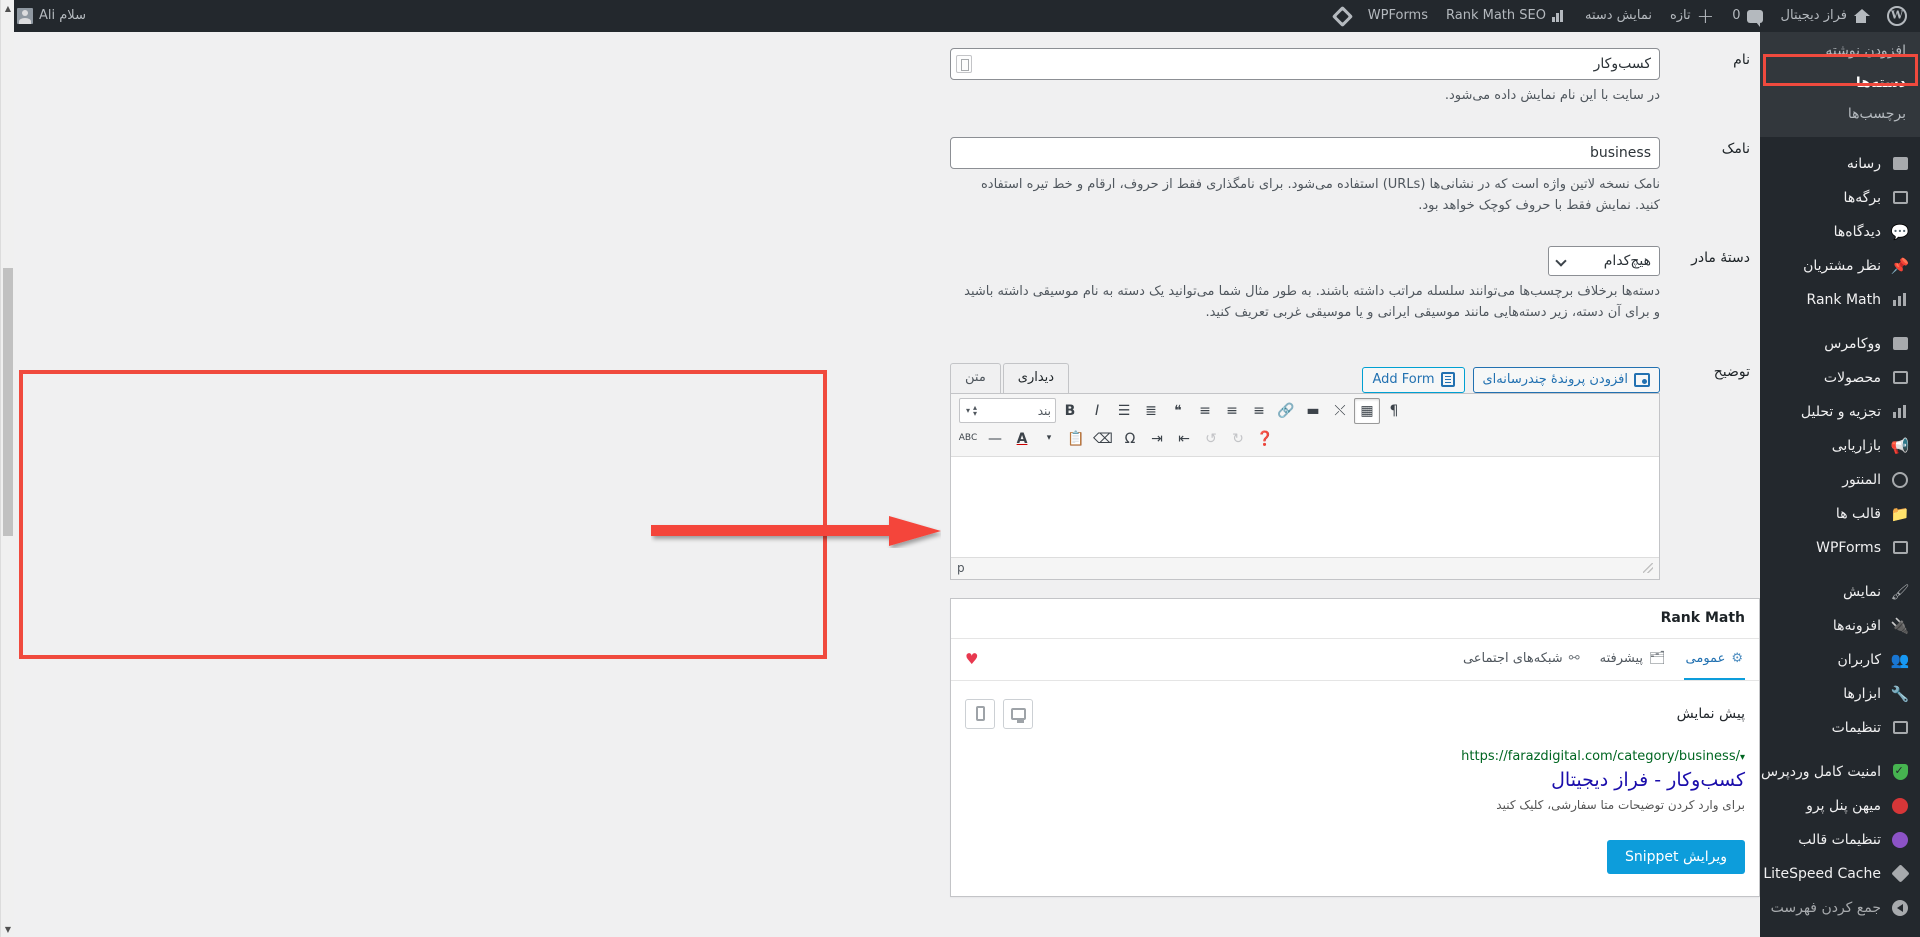 Image resolution: width=1920 pixels, height=937 pixels. I want to click on rank-math-icon, so click(1900, 300).